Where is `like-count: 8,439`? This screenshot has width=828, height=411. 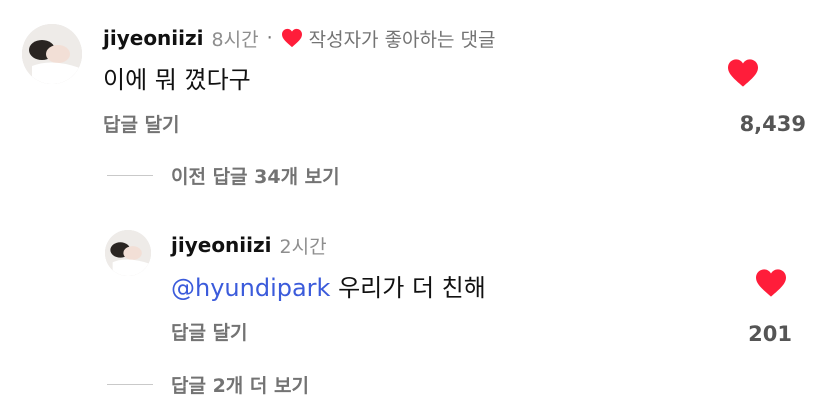
like-count: 8,439 is located at coordinates (772, 124).